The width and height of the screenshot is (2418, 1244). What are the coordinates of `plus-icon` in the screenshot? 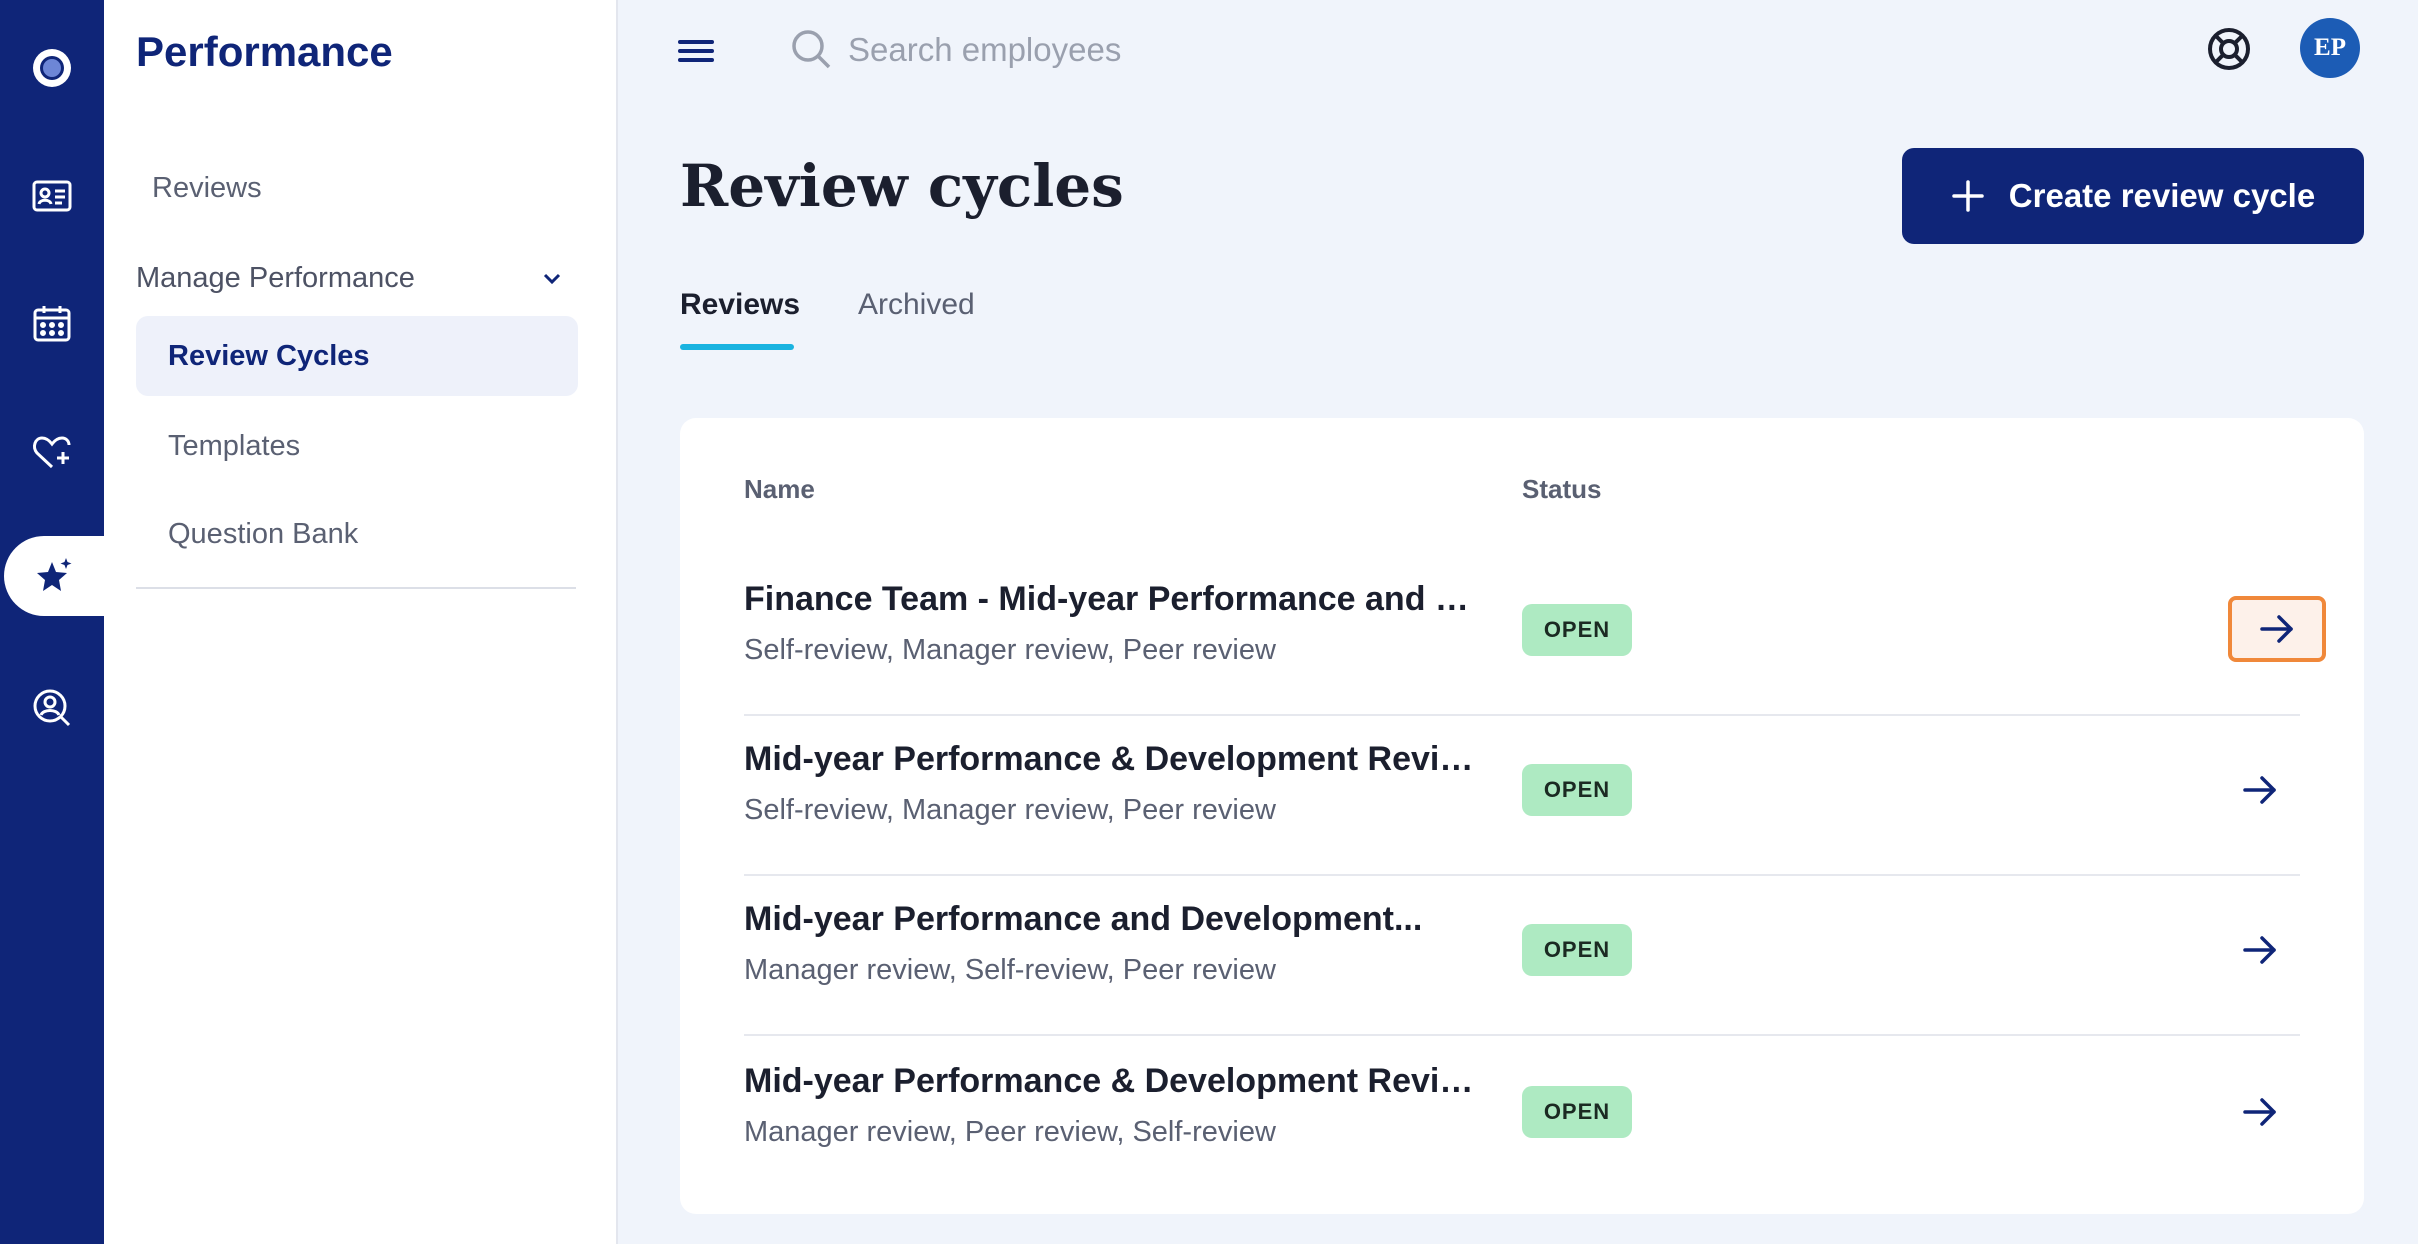 It's located at (1968, 196).